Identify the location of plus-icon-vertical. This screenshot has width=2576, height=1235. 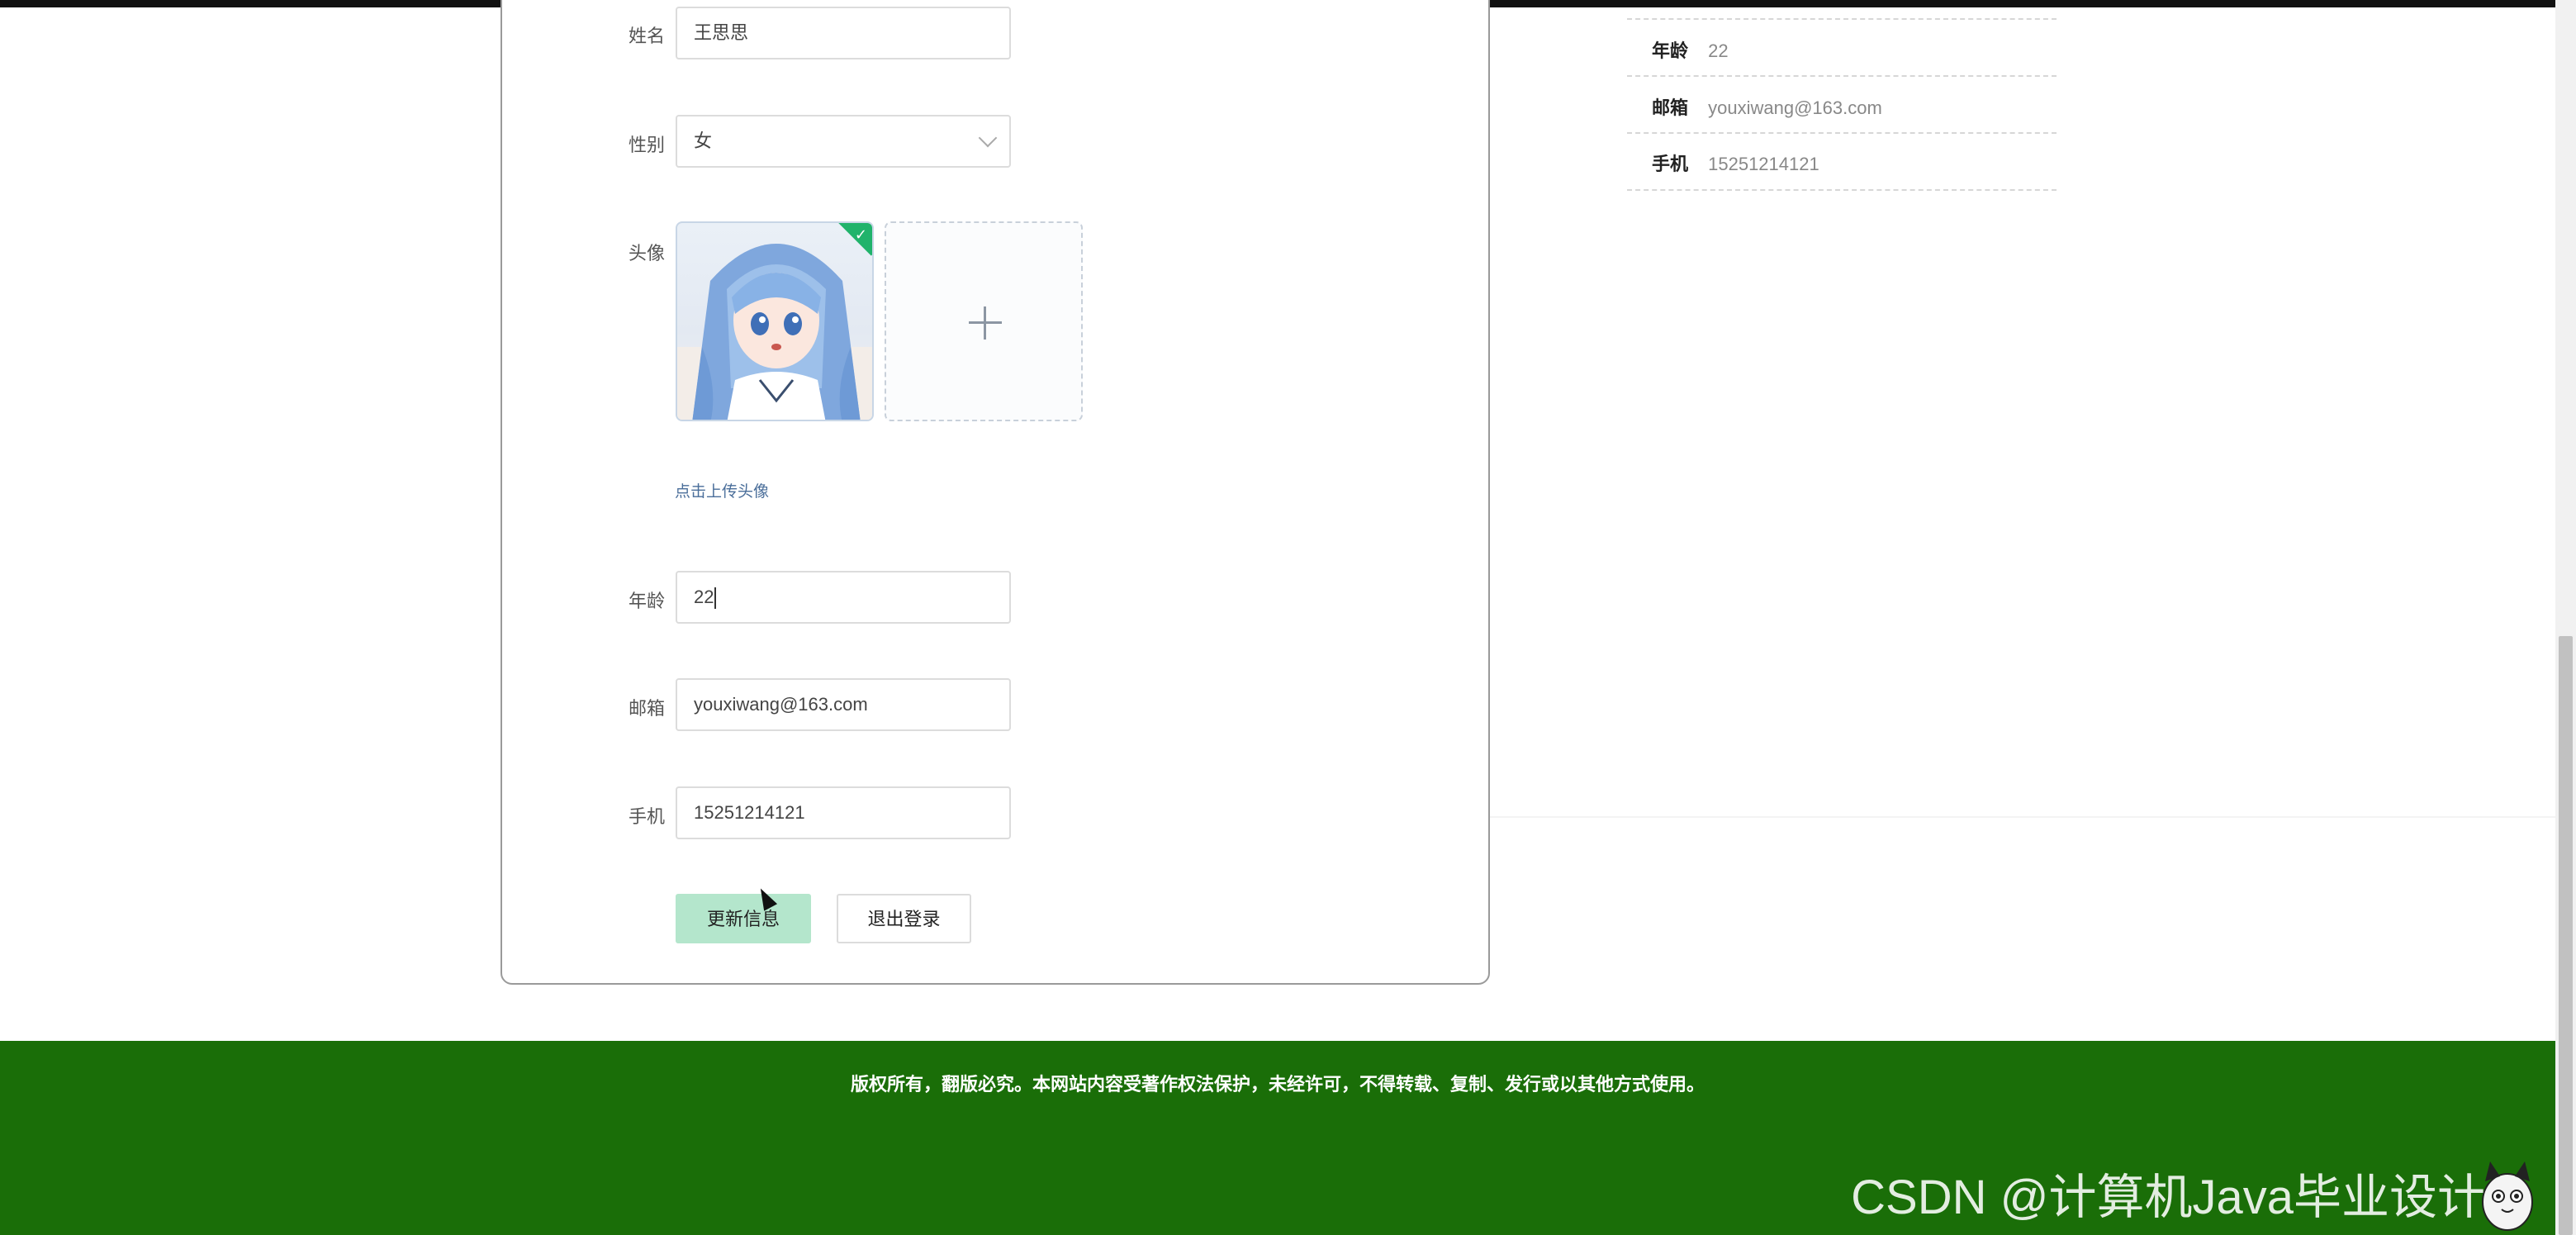
(985, 323).